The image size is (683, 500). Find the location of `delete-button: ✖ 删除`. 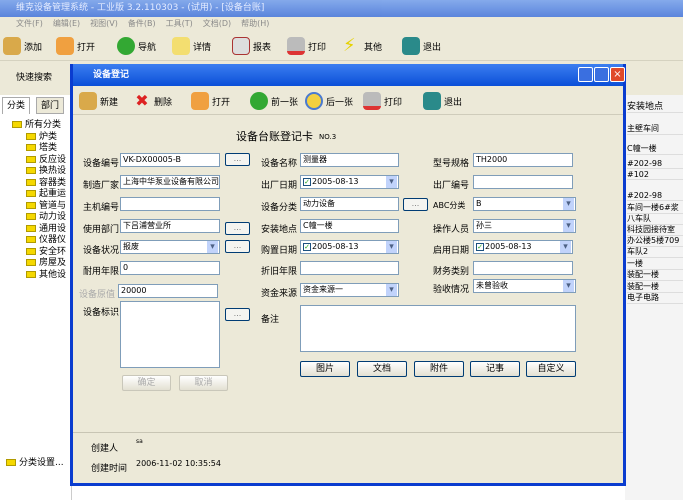

delete-button: ✖ 删除 is located at coordinates (152, 101).